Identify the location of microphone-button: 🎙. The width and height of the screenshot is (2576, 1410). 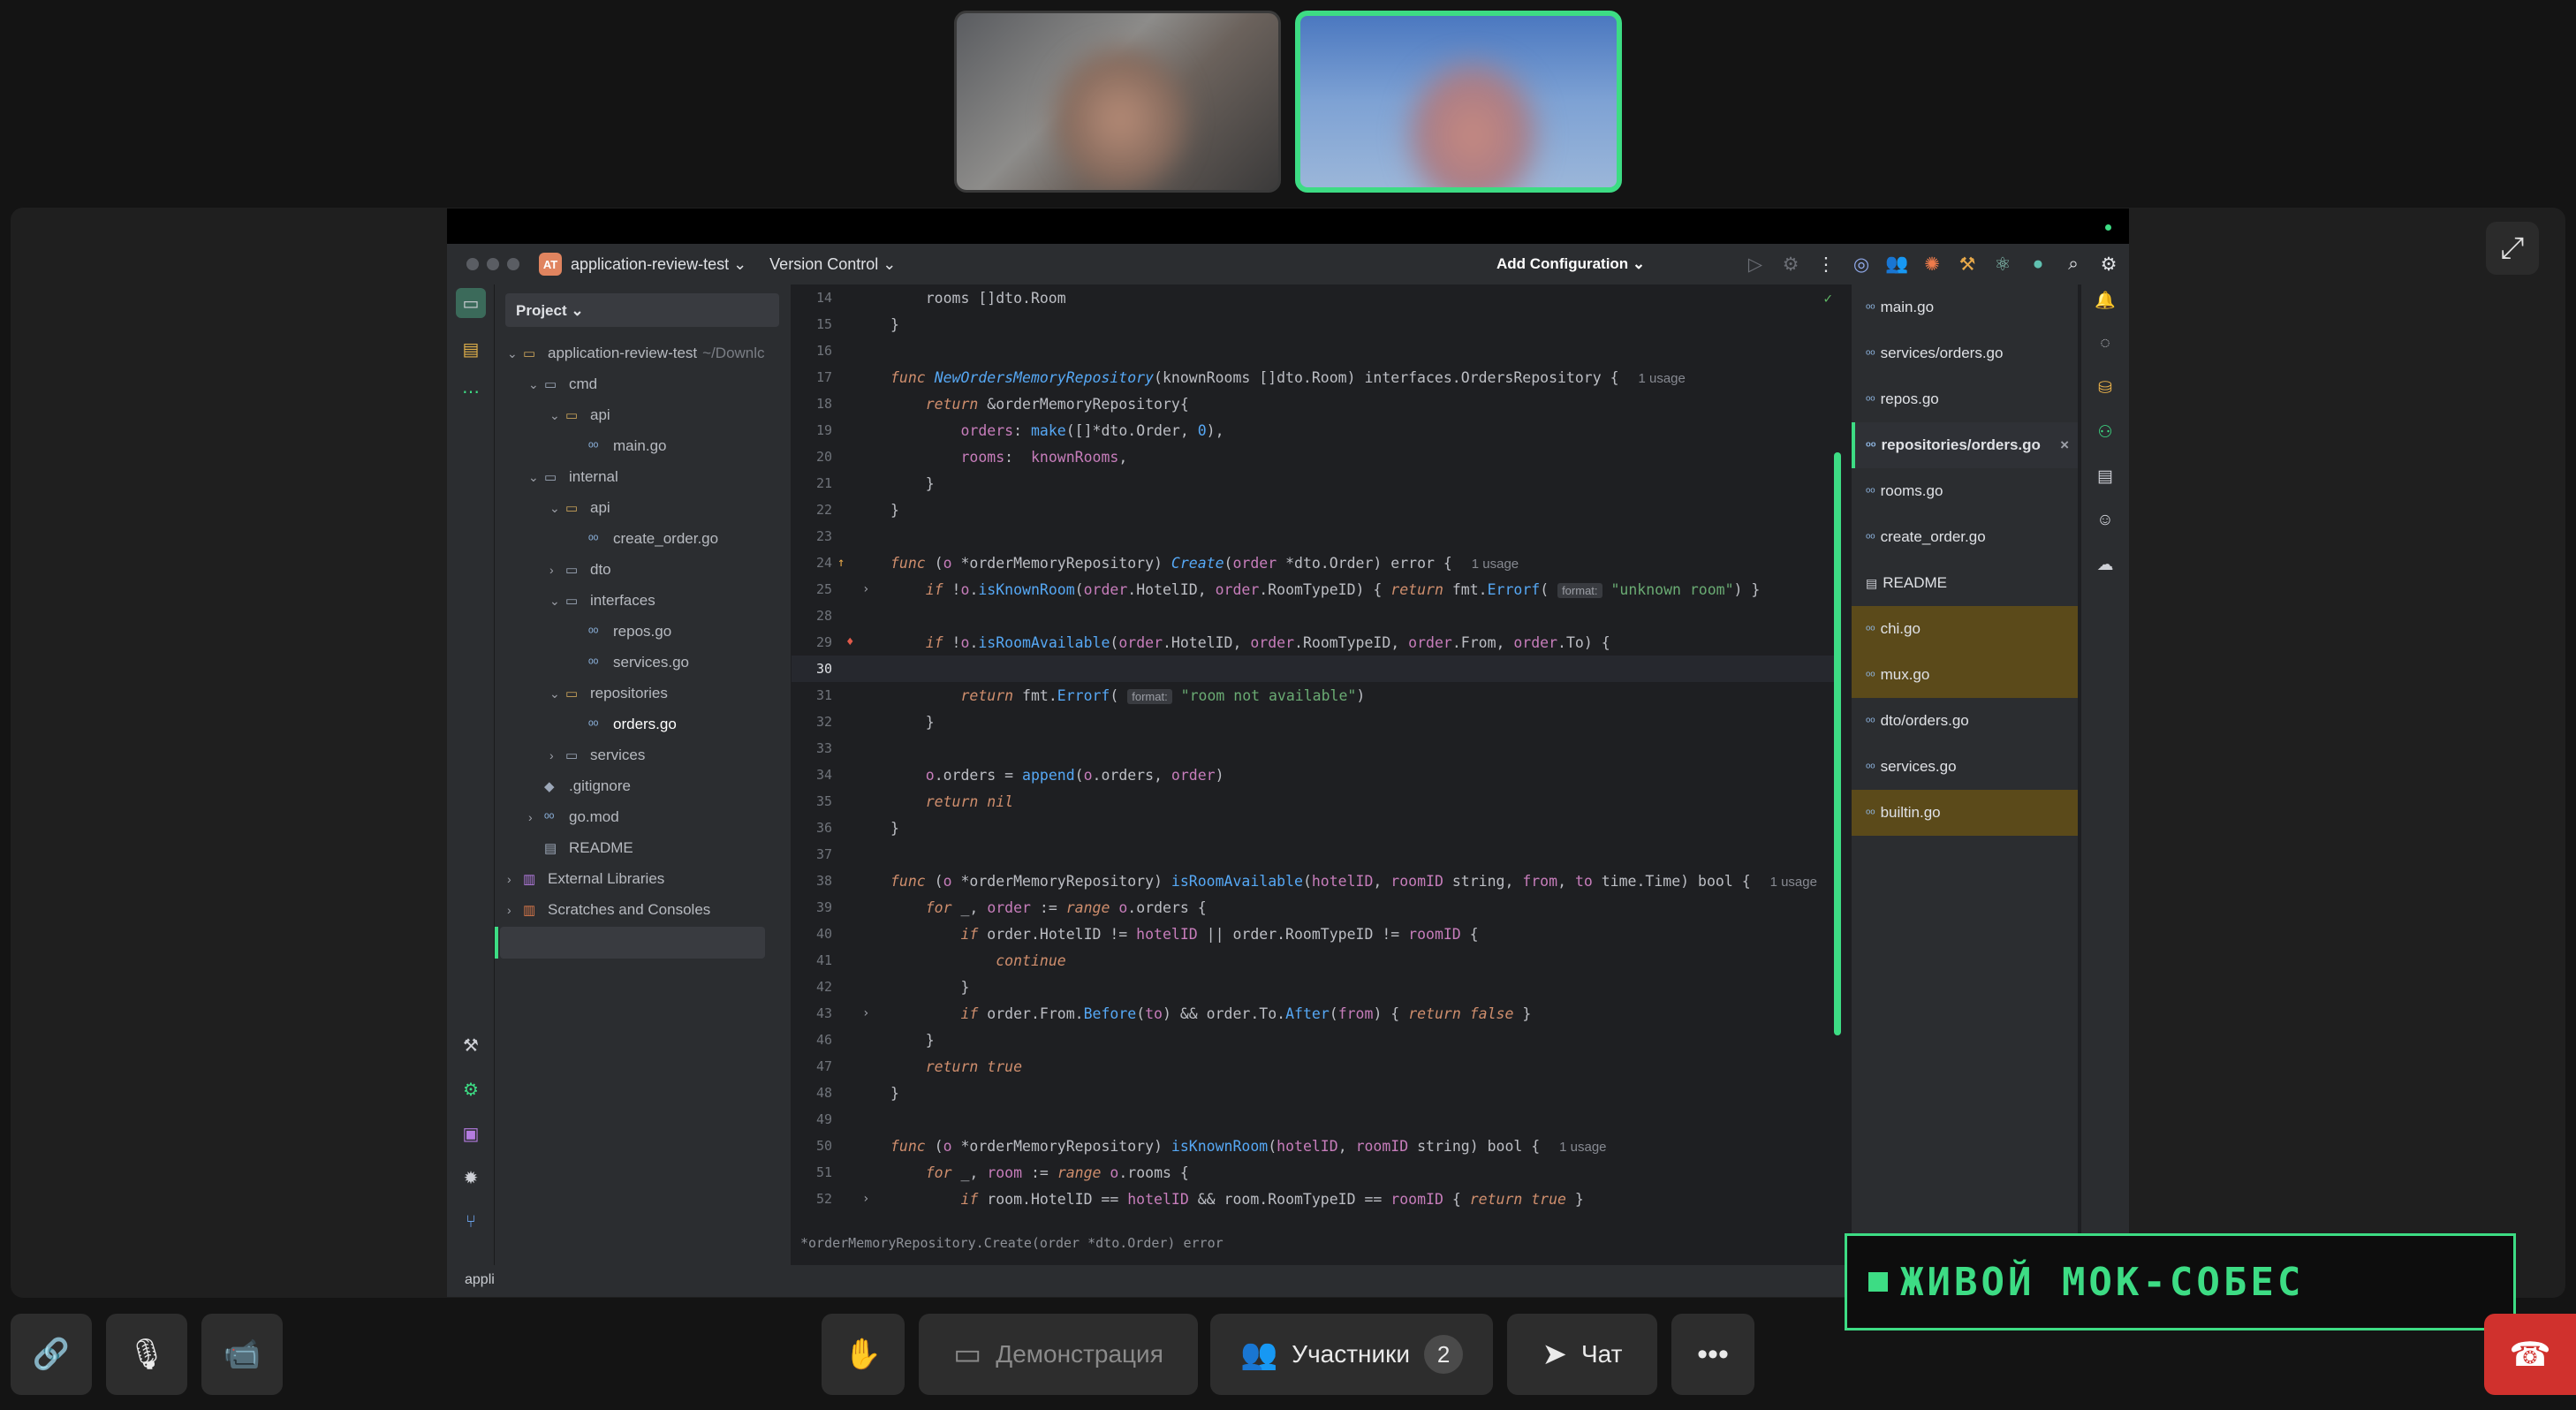
(147, 1354).